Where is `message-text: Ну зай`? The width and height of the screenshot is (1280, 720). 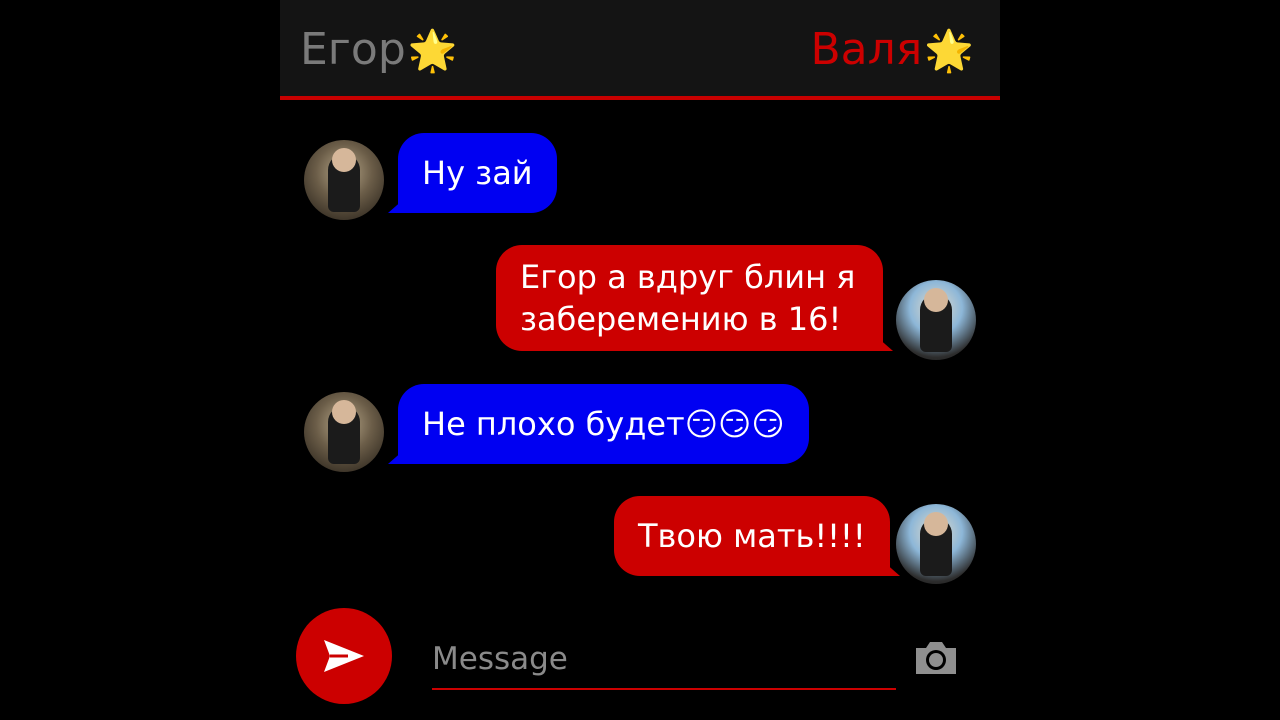 message-text: Ну зай is located at coordinates (477, 173).